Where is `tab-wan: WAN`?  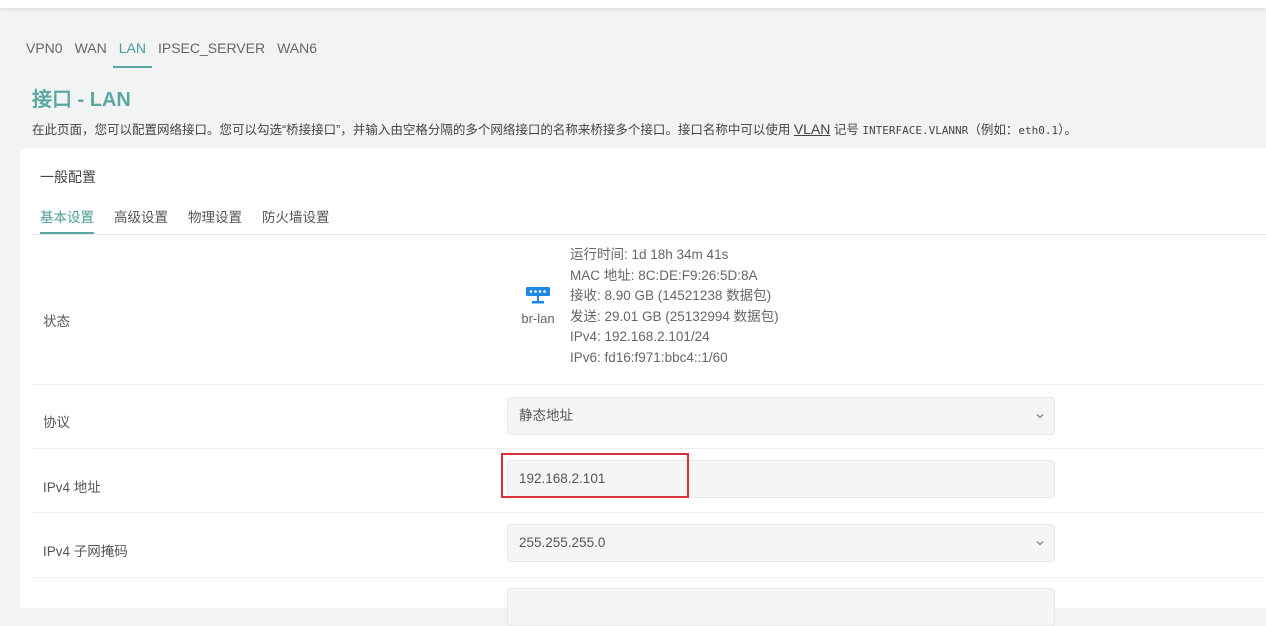 tab-wan: WAN is located at coordinates (91, 54).